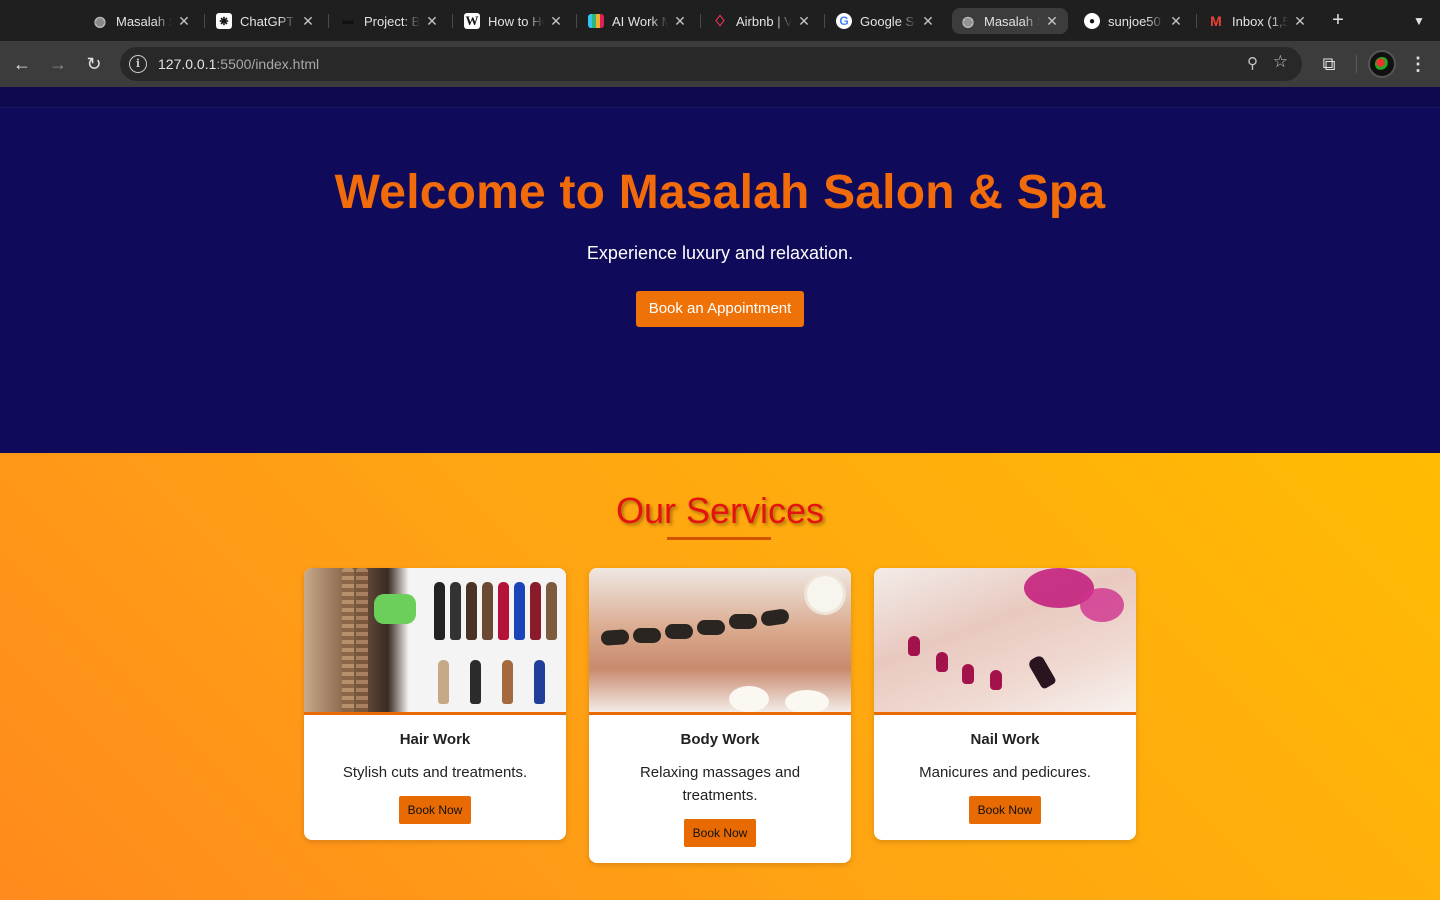 Image resolution: width=1440 pixels, height=900 pixels. What do you see at coordinates (1338, 21) in the screenshot?
I see `new-tab-button: +` at bounding box center [1338, 21].